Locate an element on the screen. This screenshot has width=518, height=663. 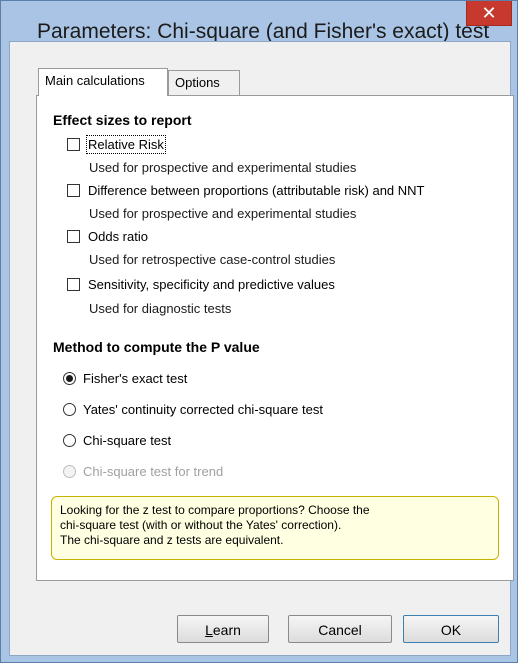
radio-label: Fisher's exact test is located at coordinates (135, 378).